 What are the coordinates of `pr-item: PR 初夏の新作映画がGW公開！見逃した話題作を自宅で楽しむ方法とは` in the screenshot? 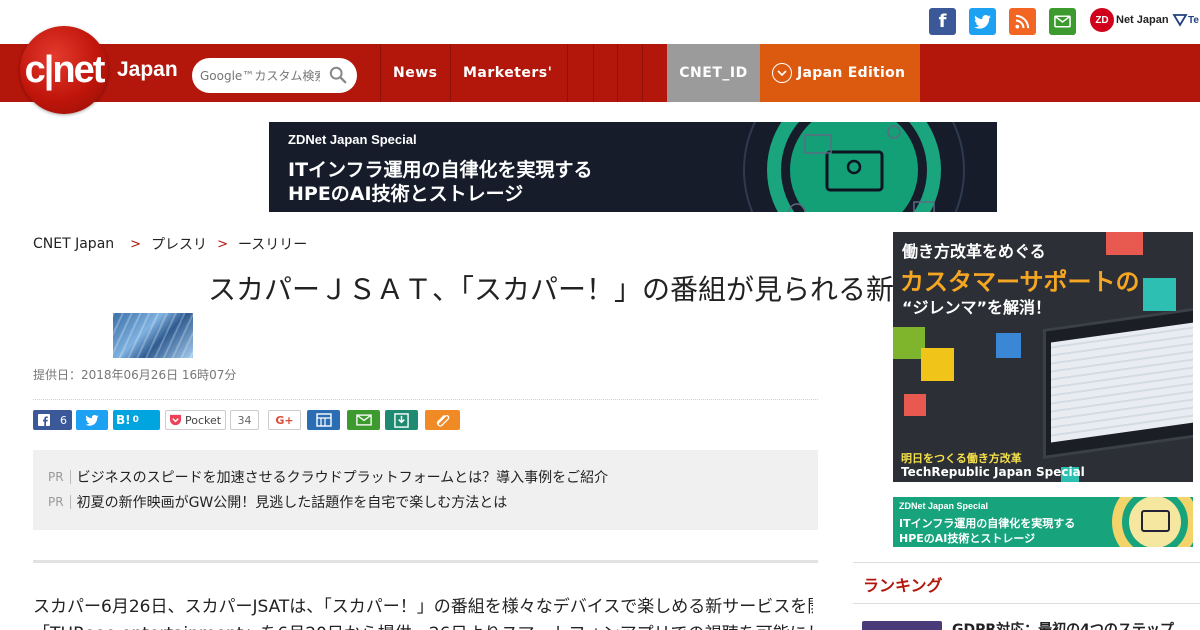 It's located at (277, 502).